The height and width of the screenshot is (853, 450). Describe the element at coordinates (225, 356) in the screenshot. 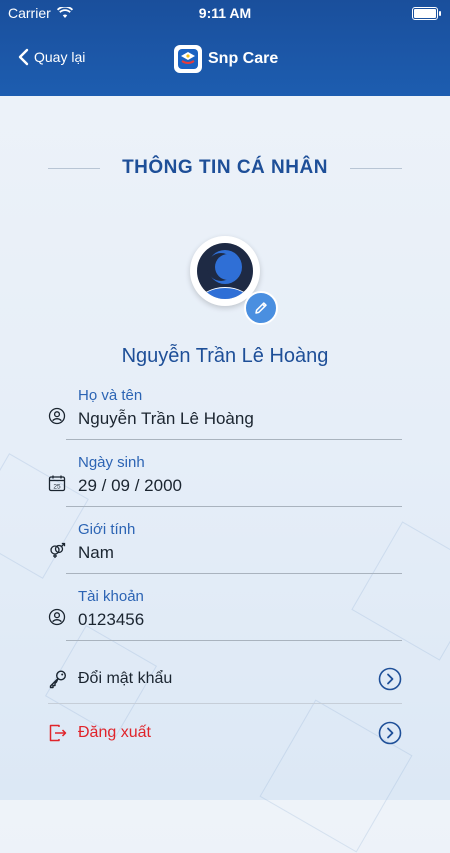

I see `profile-name: Nguyễn Trần Lê Hoàng` at that location.